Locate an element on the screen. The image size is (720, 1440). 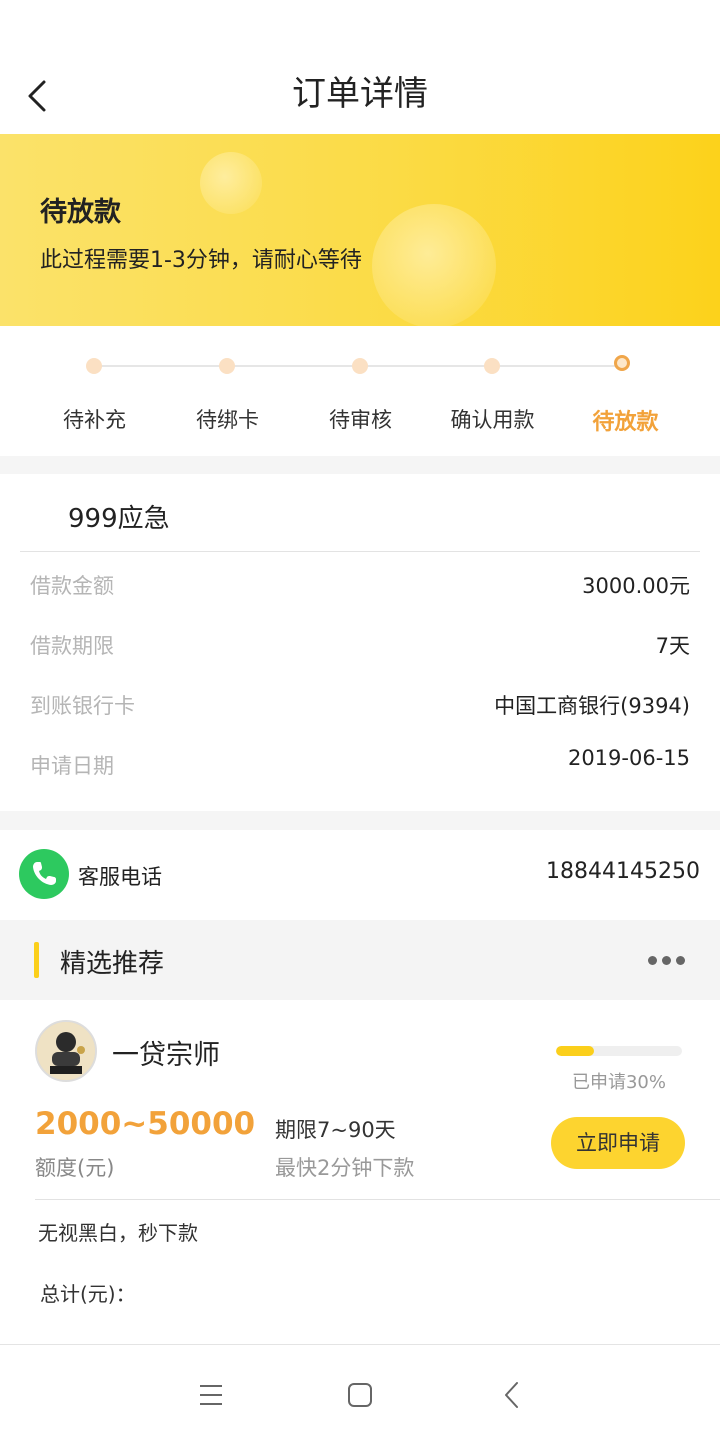
service-label: 客服电话 is located at coordinates (120, 877).